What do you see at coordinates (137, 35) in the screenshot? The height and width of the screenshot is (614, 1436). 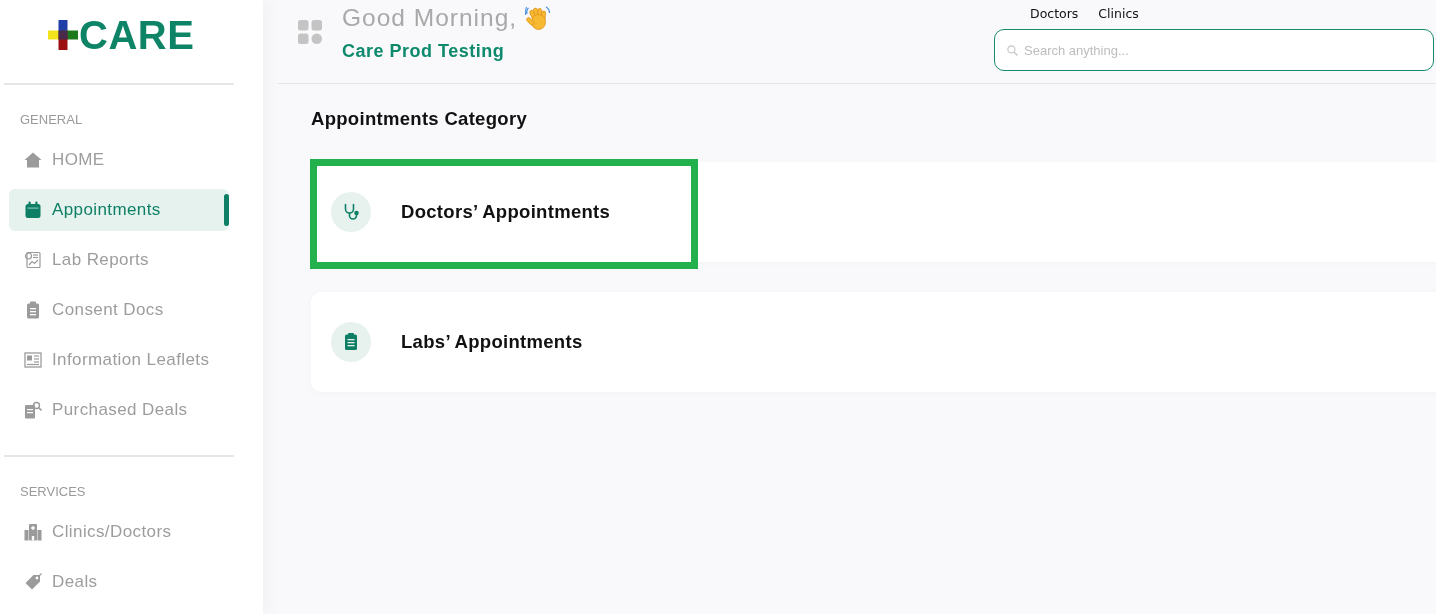 I see `logo-text: CARE` at bounding box center [137, 35].